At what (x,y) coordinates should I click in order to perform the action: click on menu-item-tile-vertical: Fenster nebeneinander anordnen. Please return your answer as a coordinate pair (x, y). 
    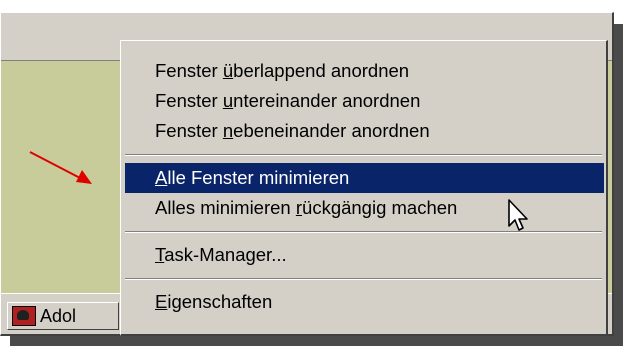
    Looking at the image, I should click on (363, 131).